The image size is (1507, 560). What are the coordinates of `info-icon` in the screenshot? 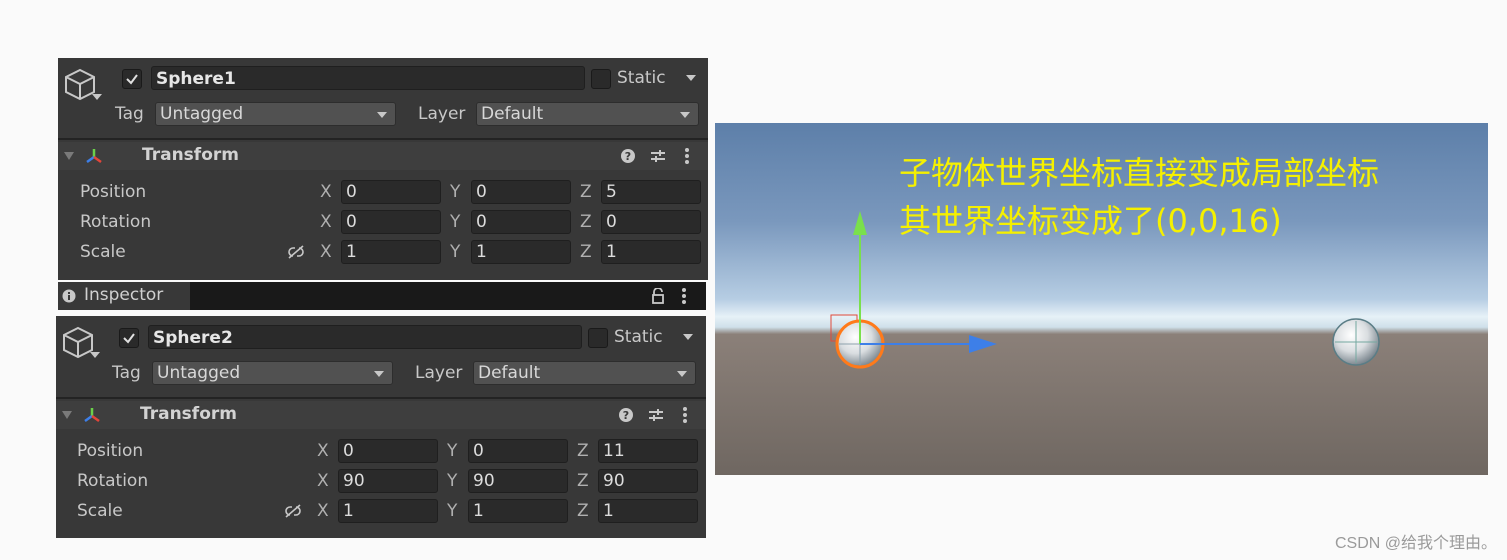 It's located at (69, 296).